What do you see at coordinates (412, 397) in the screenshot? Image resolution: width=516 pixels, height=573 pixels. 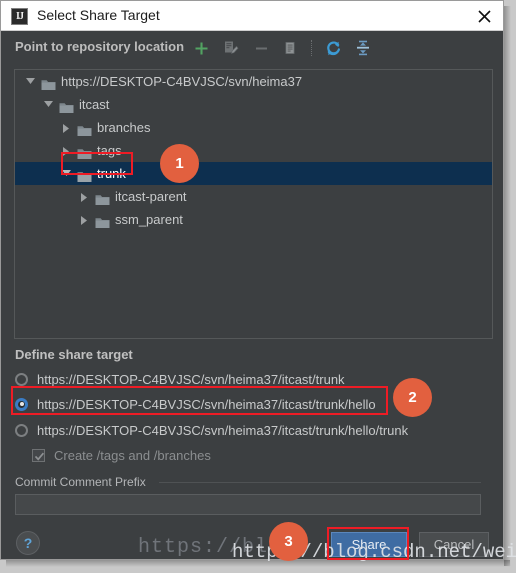 I see `annotation-badge-2: 2` at bounding box center [412, 397].